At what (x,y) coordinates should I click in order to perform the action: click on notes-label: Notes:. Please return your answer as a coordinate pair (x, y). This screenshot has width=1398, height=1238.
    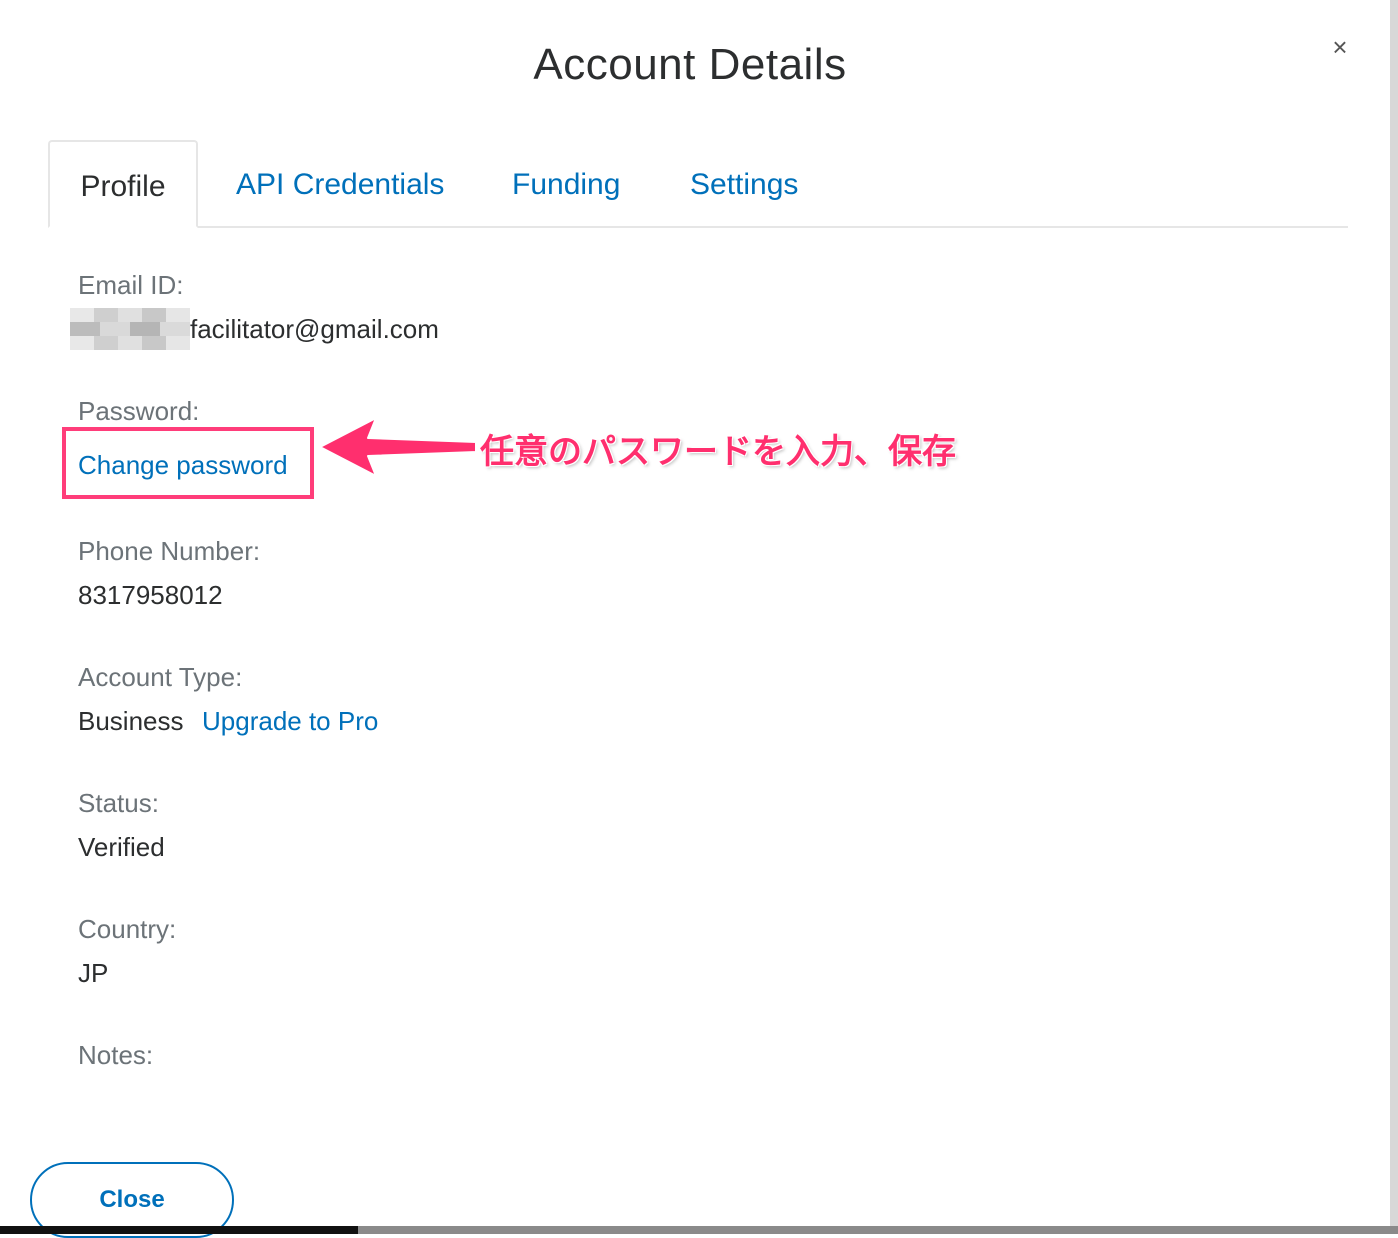
    Looking at the image, I should click on (116, 1055).